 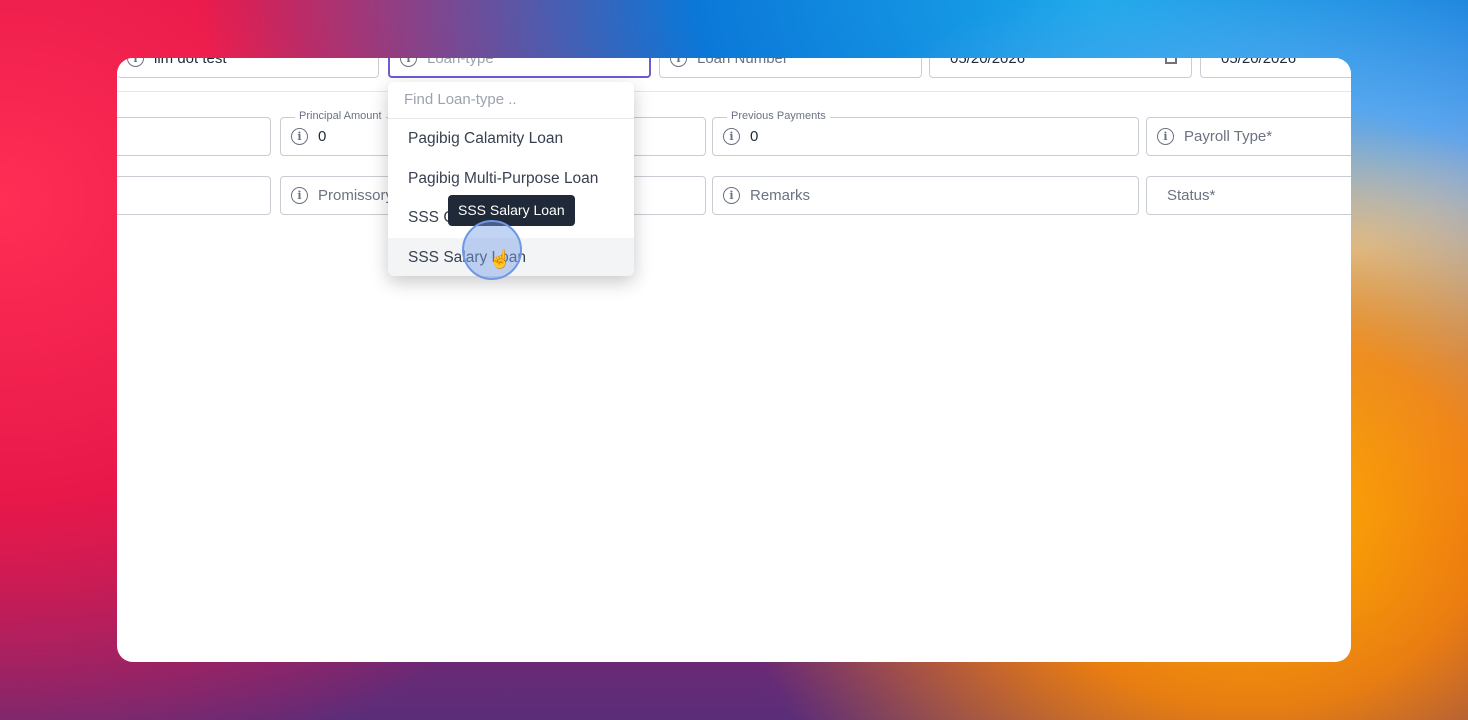 What do you see at coordinates (1171, 61) in the screenshot?
I see `calendar-icon` at bounding box center [1171, 61].